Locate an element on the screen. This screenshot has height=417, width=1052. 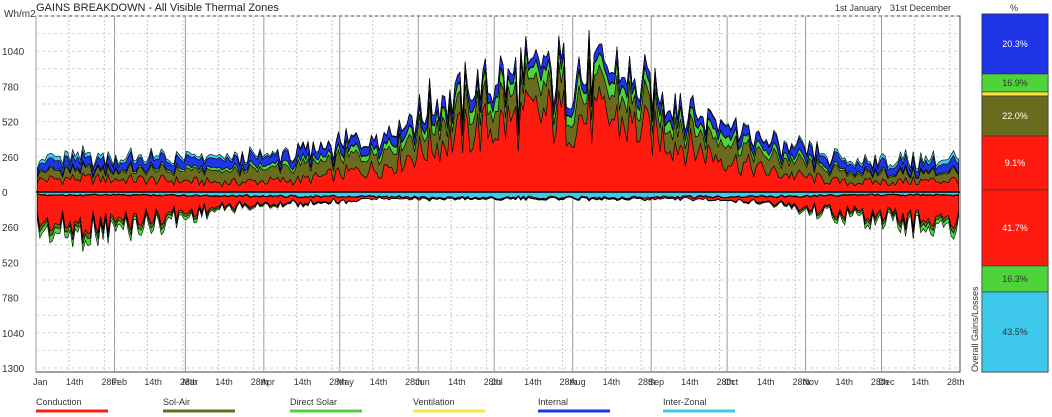
percent-segment-label: 16.3% is located at coordinates (1015, 279).